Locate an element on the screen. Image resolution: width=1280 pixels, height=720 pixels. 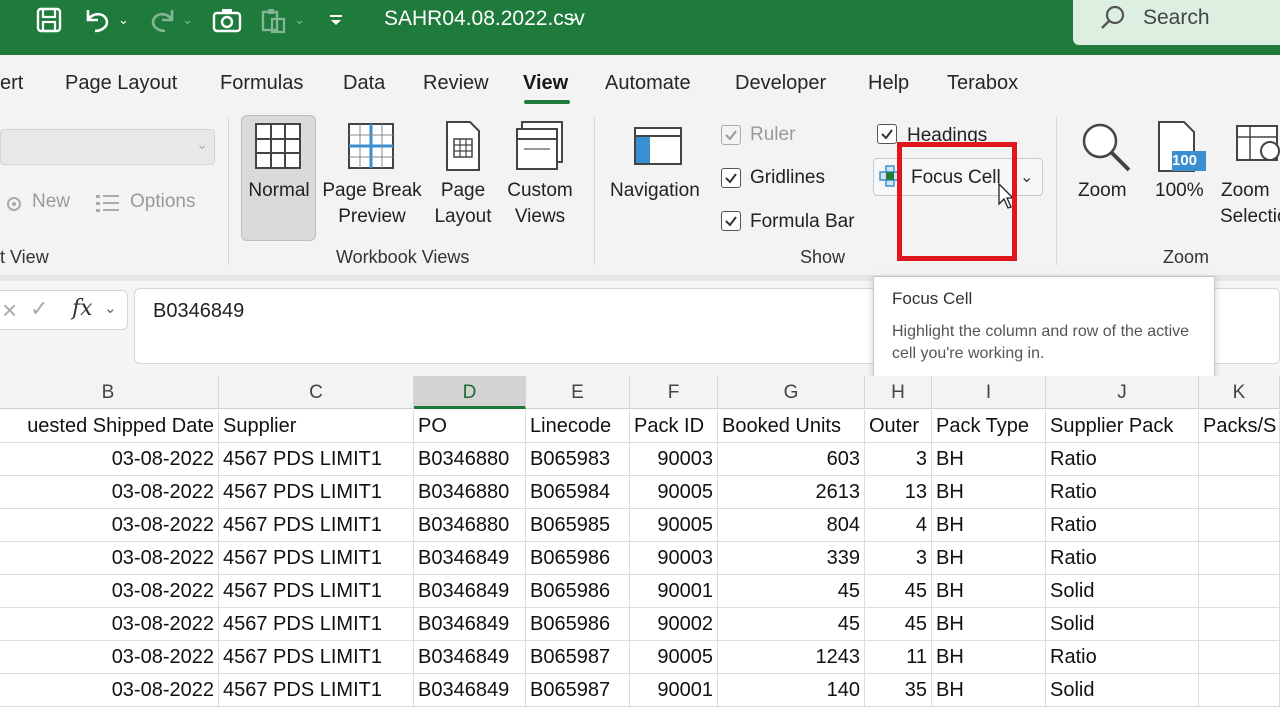
paste-icon is located at coordinates (273, 20).